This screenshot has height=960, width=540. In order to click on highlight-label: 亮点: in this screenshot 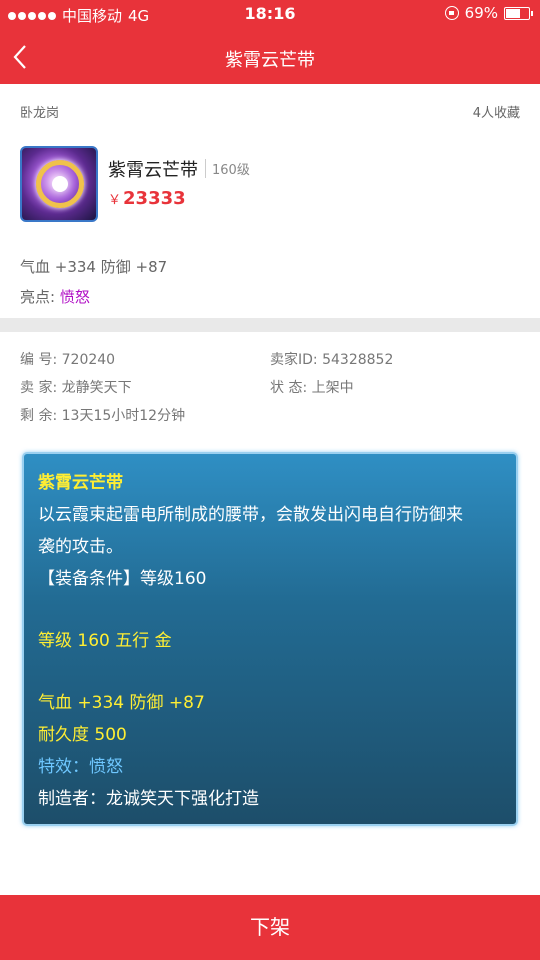, I will do `click(38, 297)`.